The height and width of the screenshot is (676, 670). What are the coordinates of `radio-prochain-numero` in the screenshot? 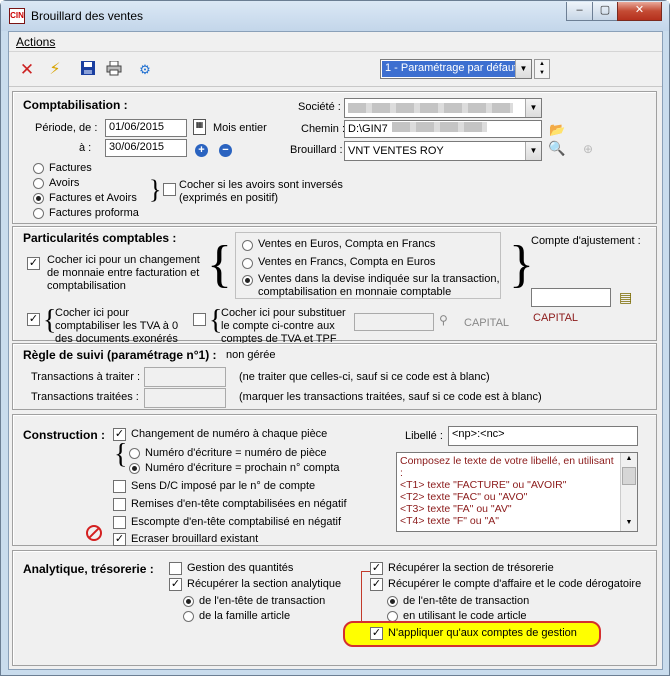 It's located at (134, 468).